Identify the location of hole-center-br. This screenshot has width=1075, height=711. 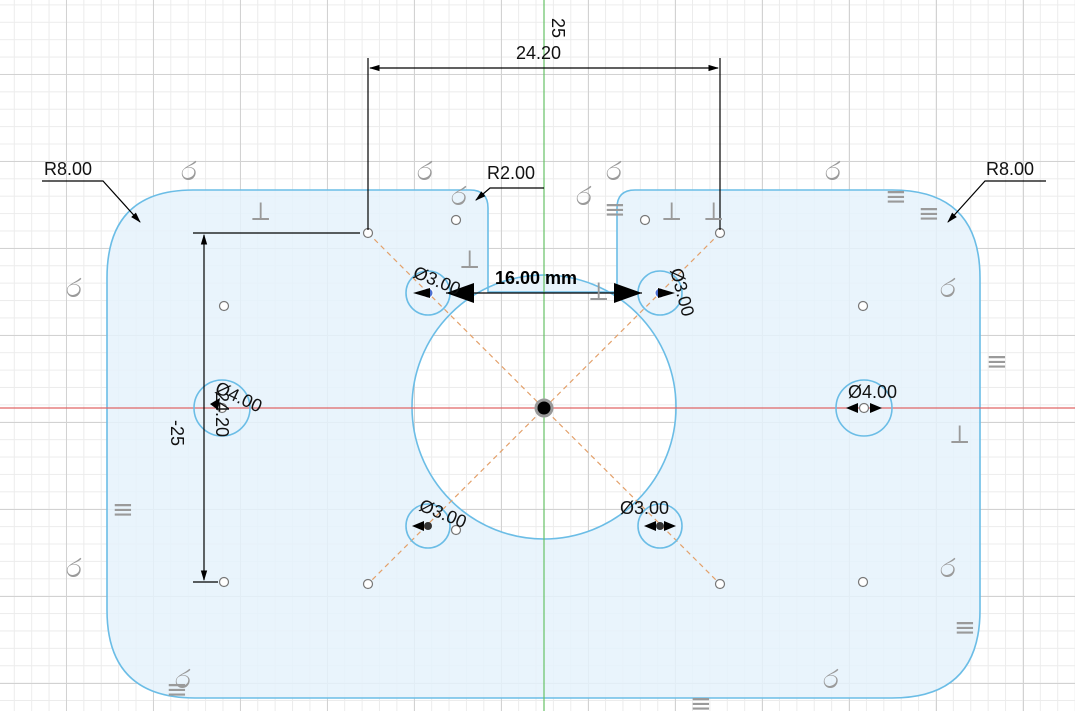
(660, 526).